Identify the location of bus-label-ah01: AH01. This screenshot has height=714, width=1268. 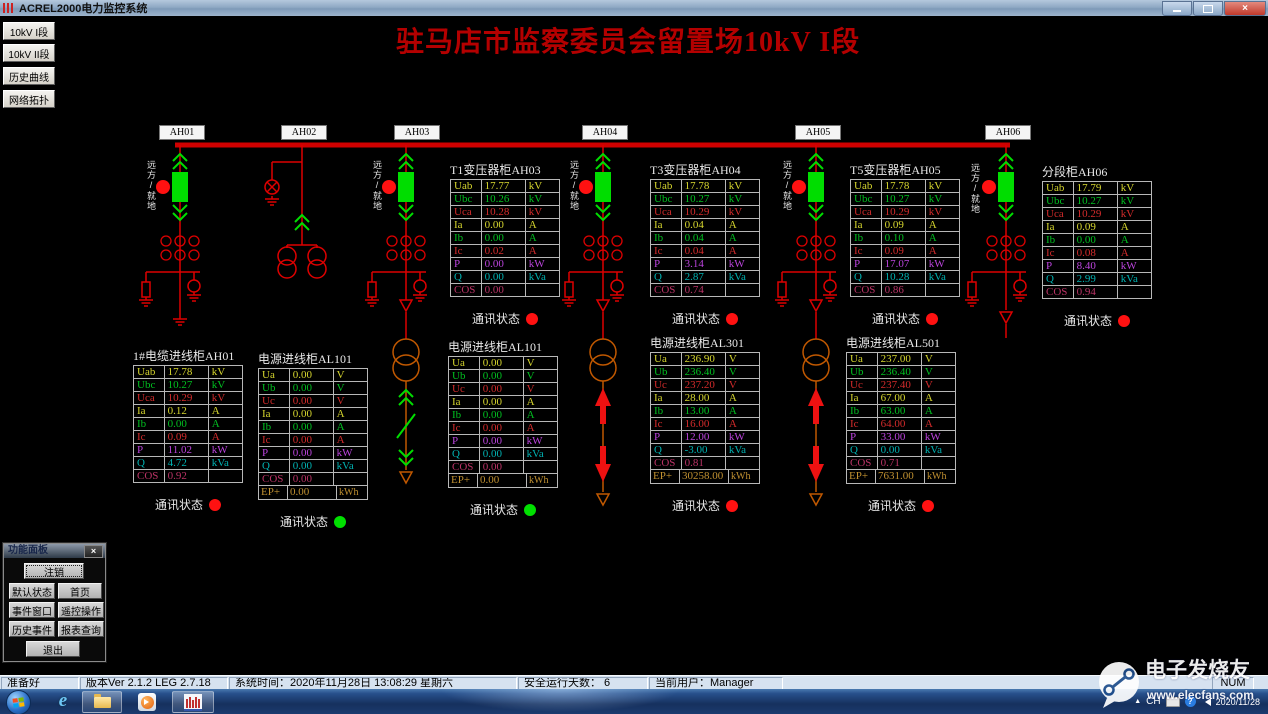
(182, 132).